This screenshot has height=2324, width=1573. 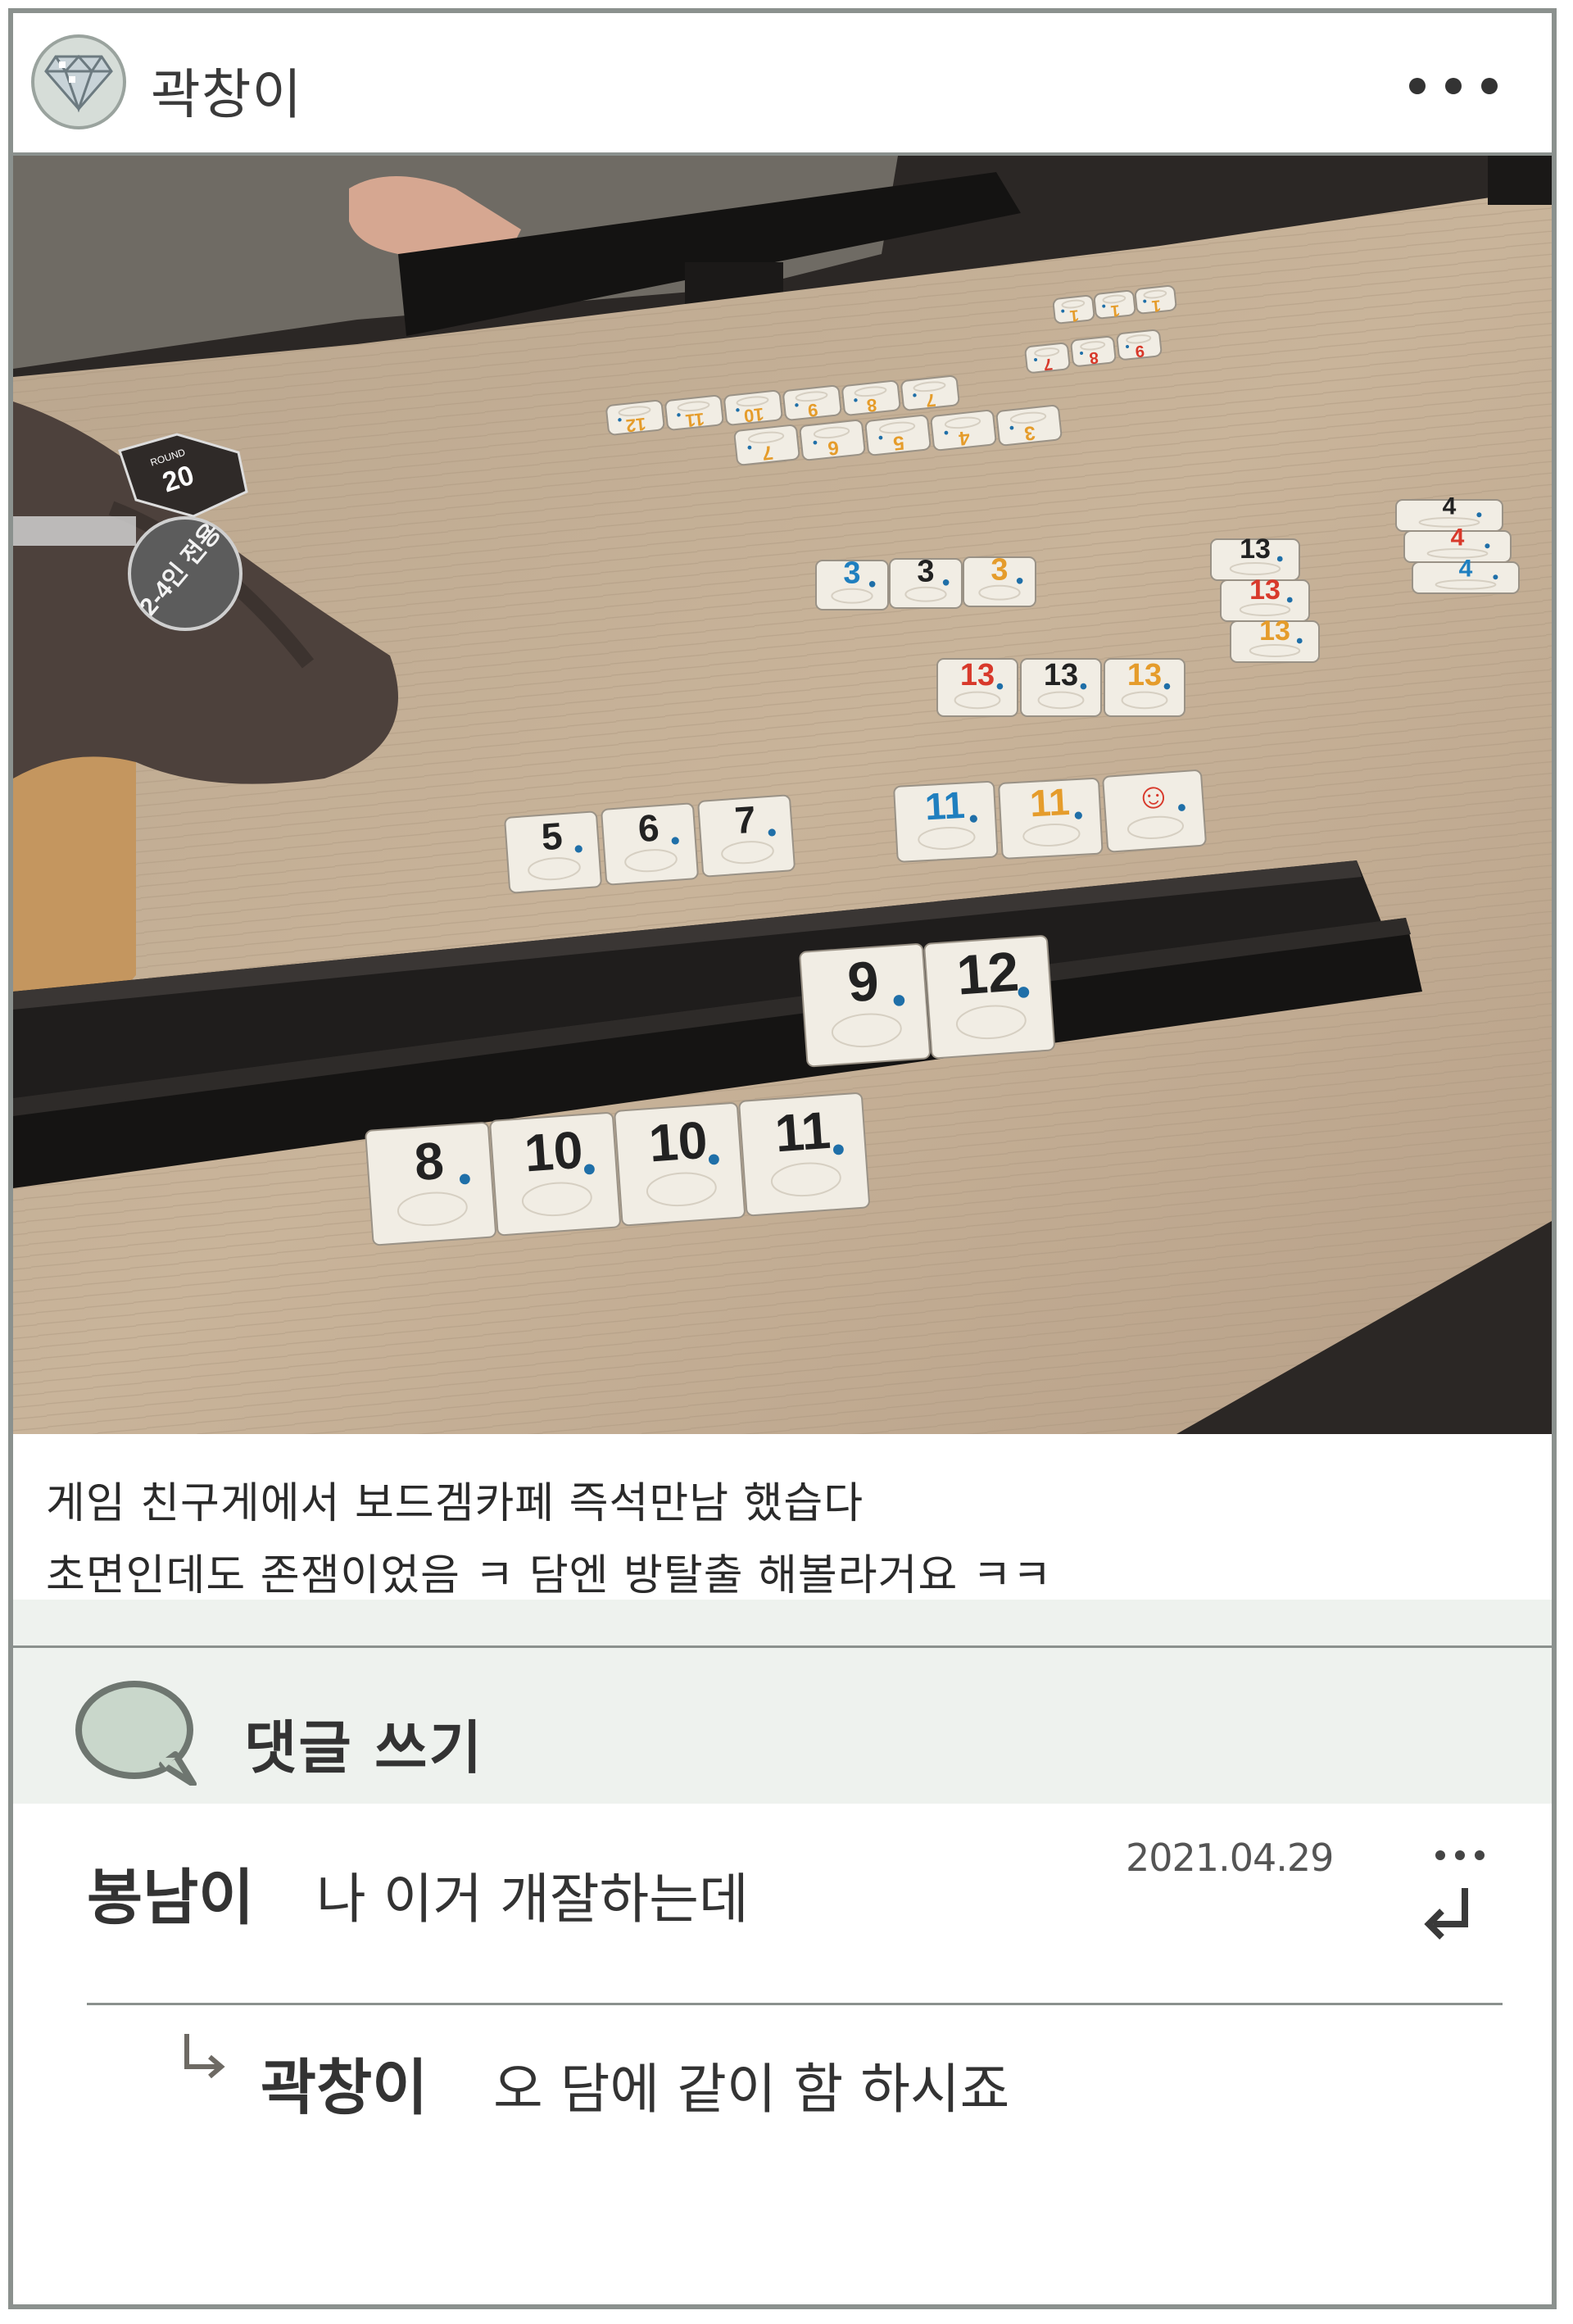 I want to click on reply-author: 곽창이, so click(x=344, y=2083).